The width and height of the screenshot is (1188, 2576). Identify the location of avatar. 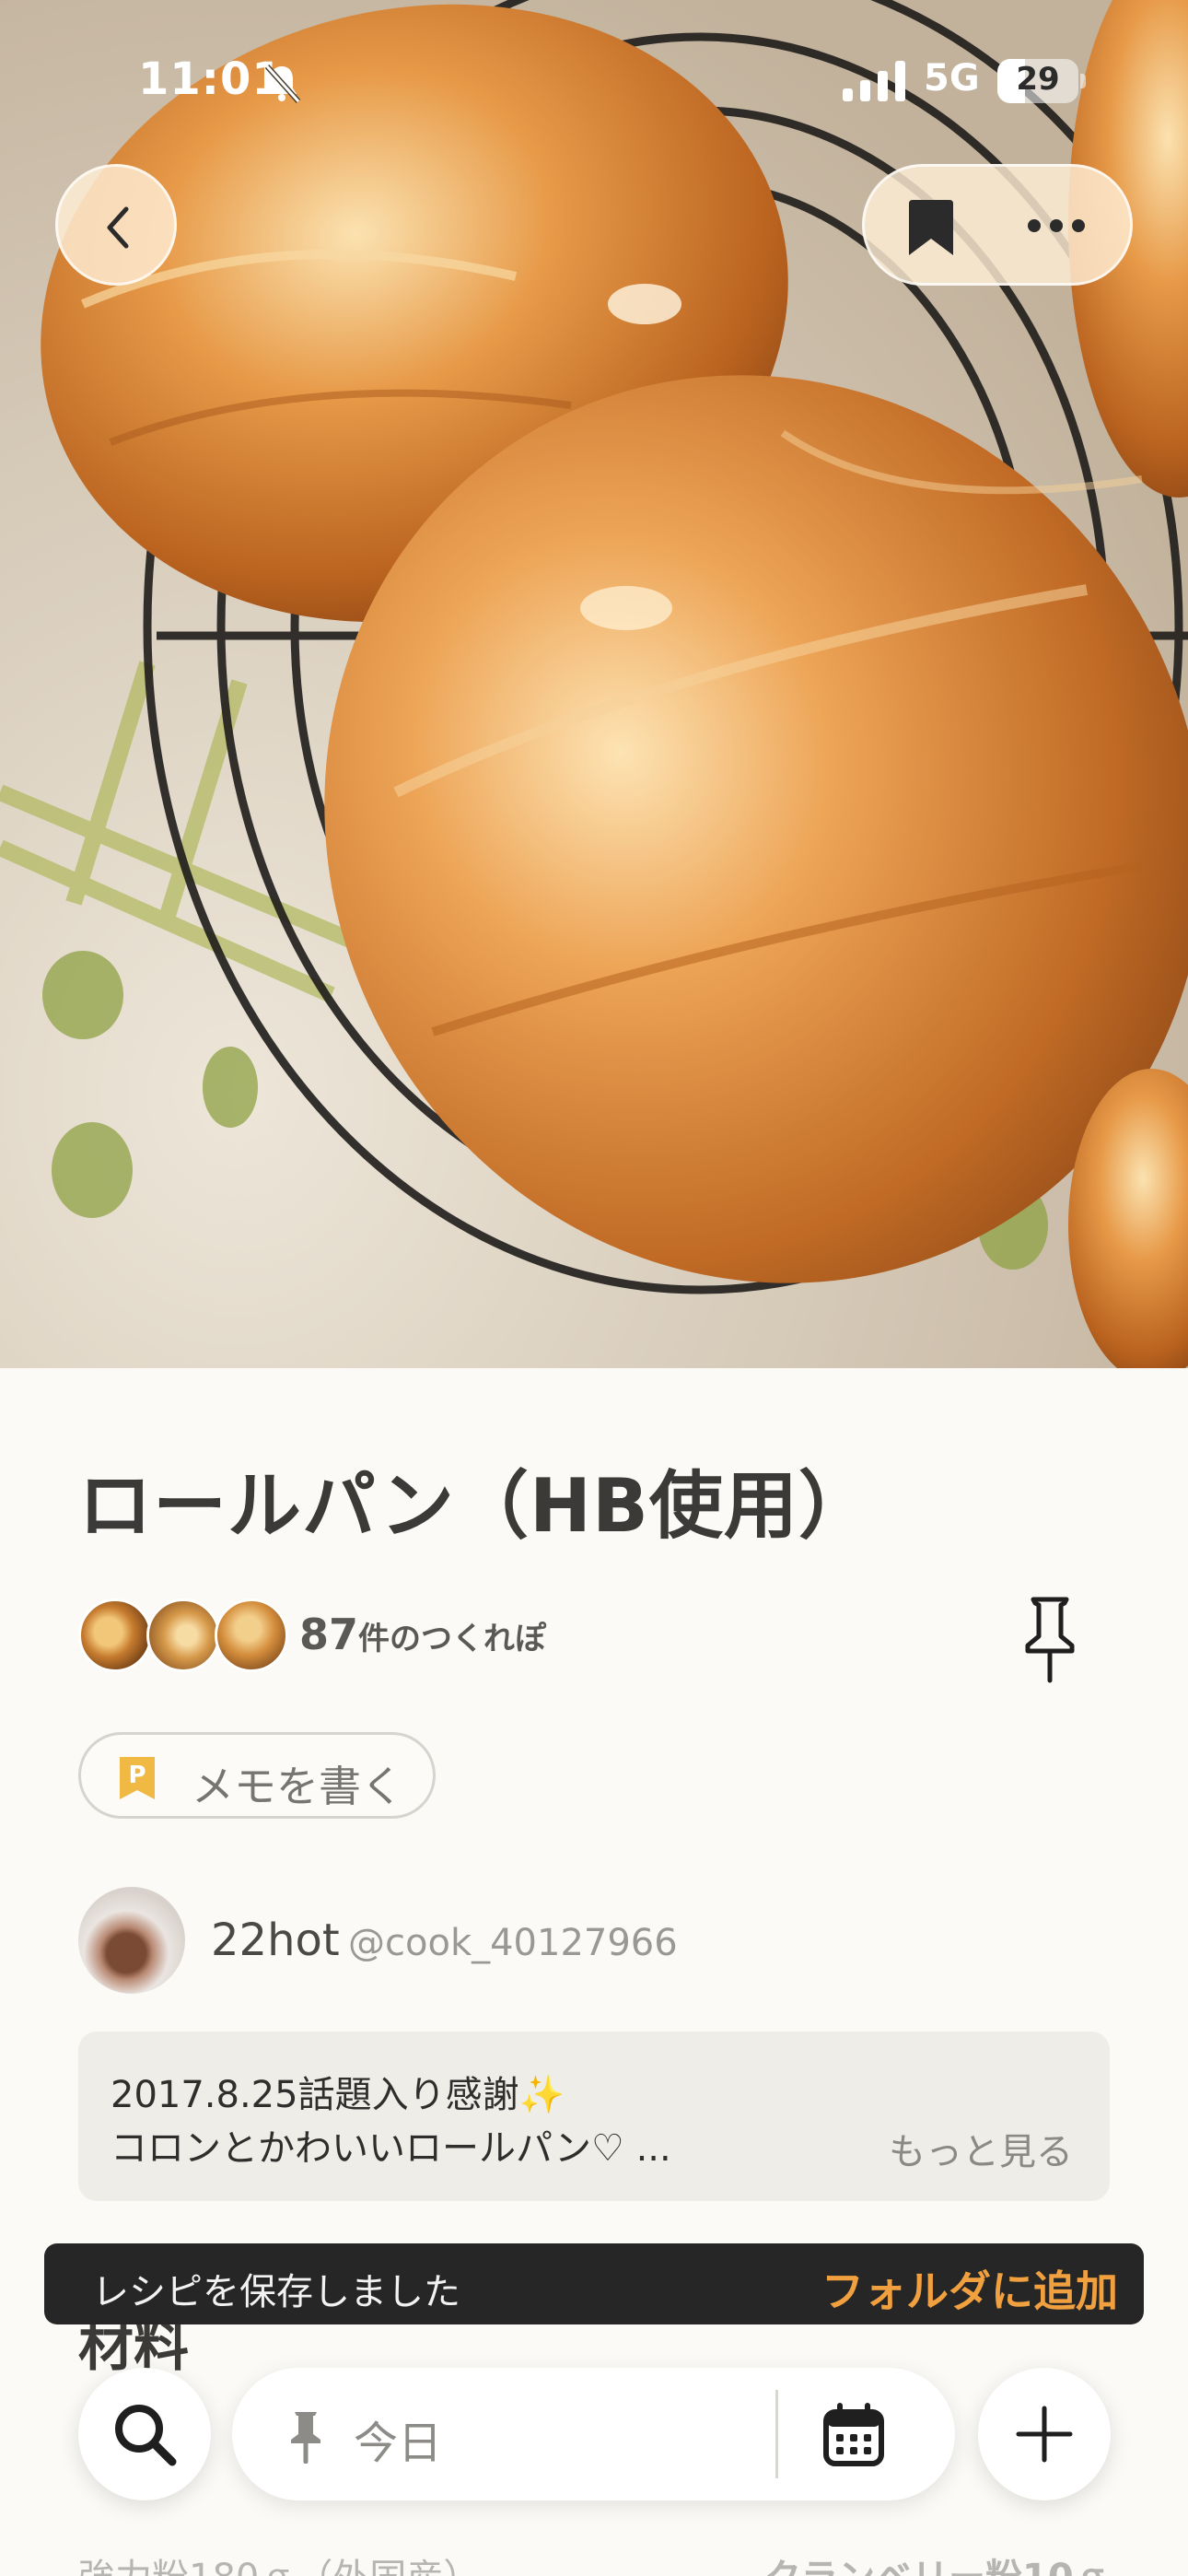
(131, 1941).